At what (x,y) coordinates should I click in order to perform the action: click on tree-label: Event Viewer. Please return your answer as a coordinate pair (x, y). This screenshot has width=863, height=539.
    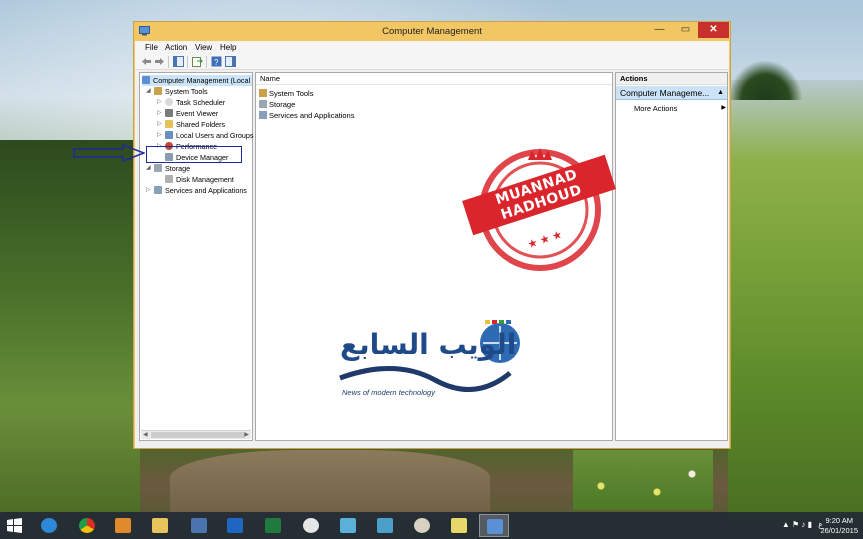
    Looking at the image, I should click on (197, 113).